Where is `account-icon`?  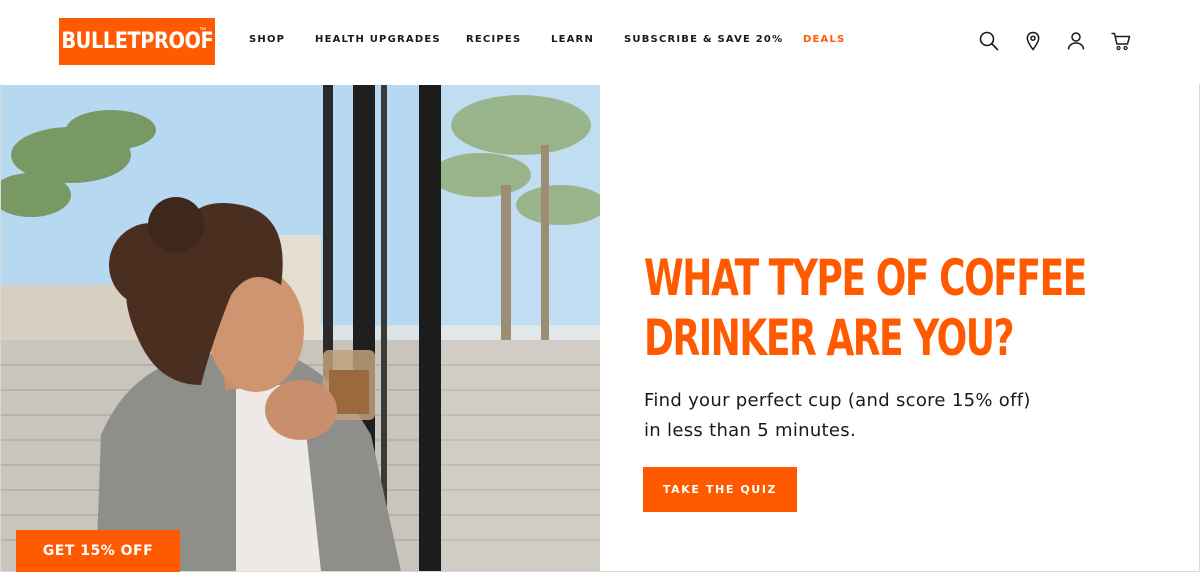
account-icon is located at coordinates (1076, 41).